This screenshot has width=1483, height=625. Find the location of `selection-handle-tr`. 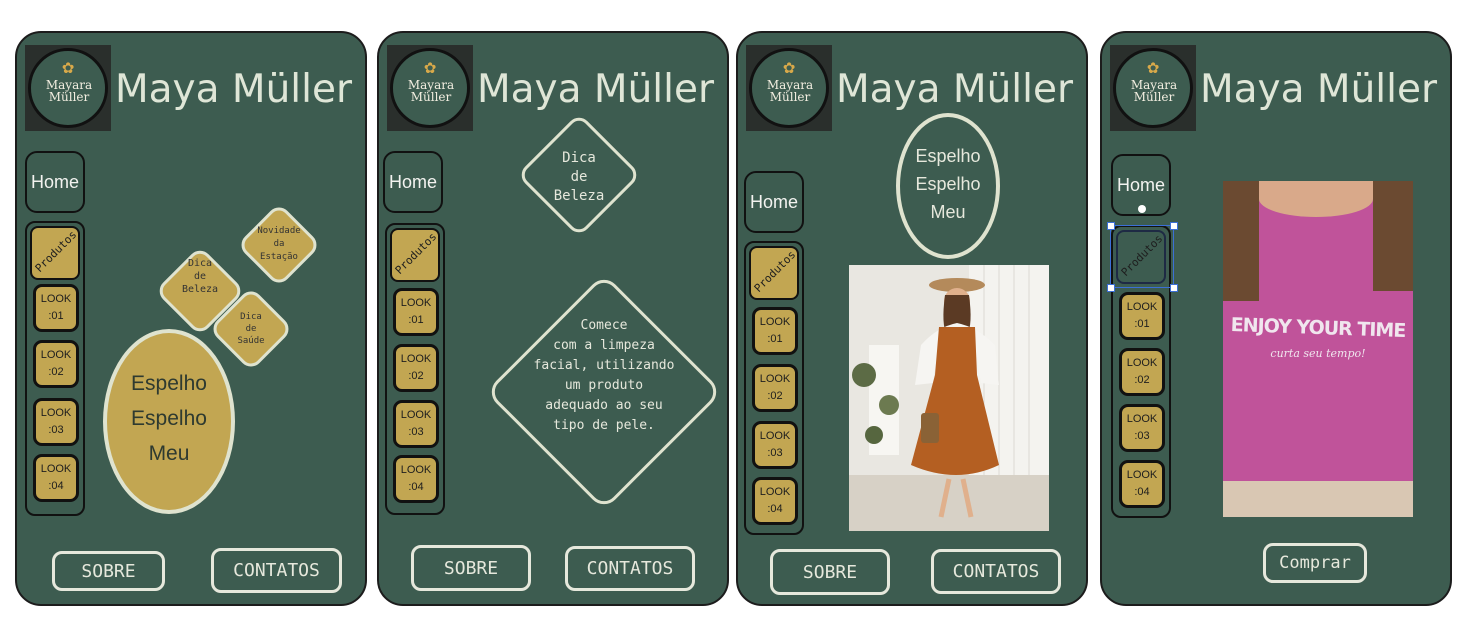

selection-handle-tr is located at coordinates (1174, 226).